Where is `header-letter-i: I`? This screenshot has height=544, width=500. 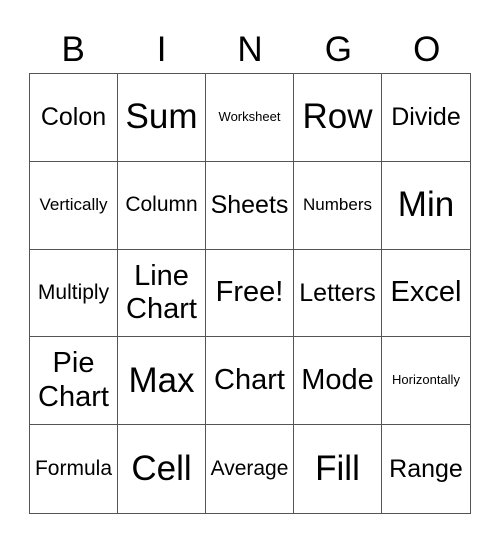 header-letter-i: I is located at coordinates (161, 49).